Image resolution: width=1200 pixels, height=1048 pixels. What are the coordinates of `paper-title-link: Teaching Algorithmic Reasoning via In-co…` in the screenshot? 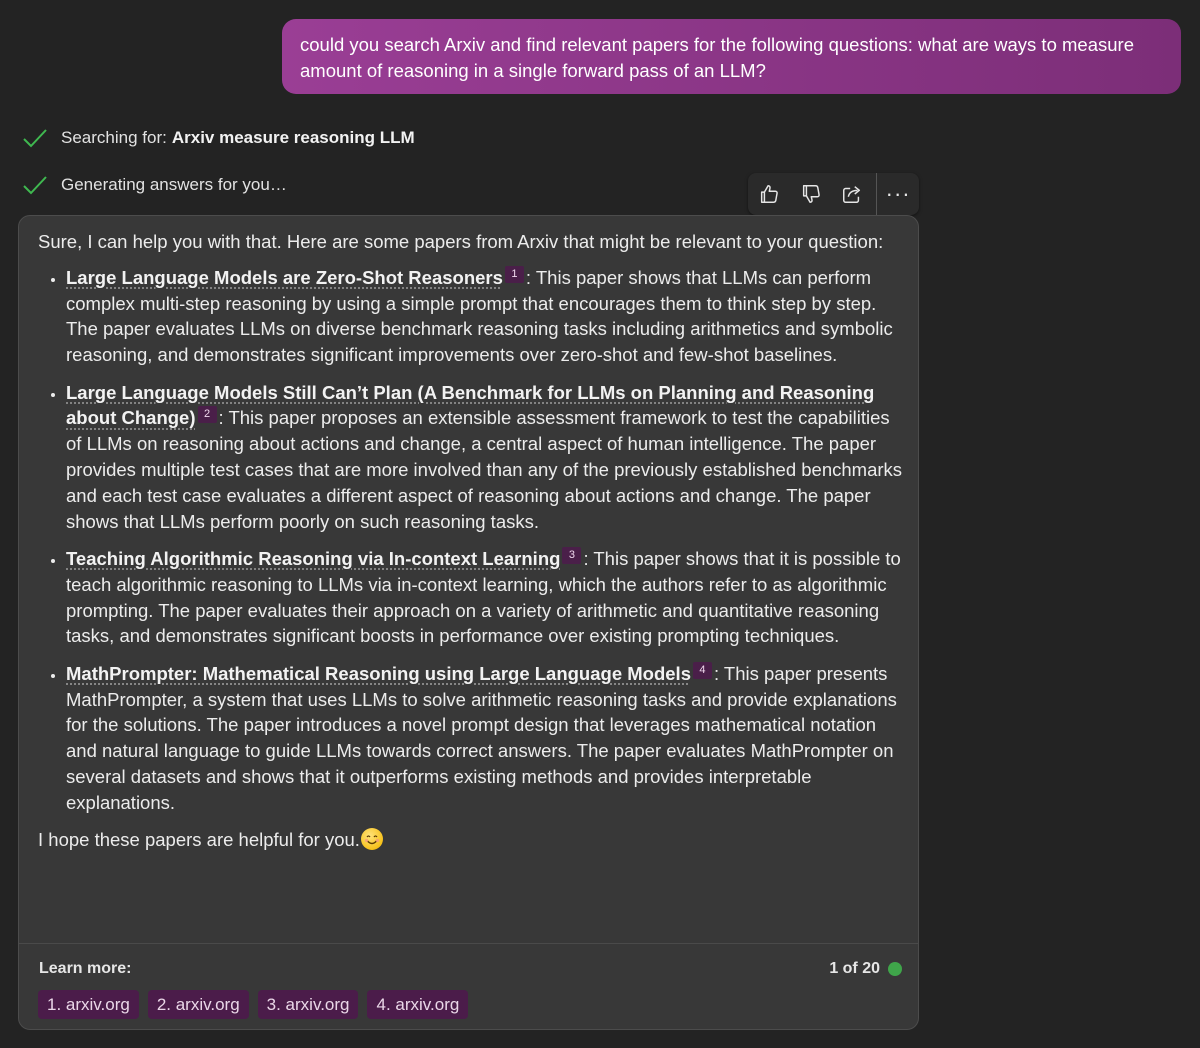 It's located at (313, 558).